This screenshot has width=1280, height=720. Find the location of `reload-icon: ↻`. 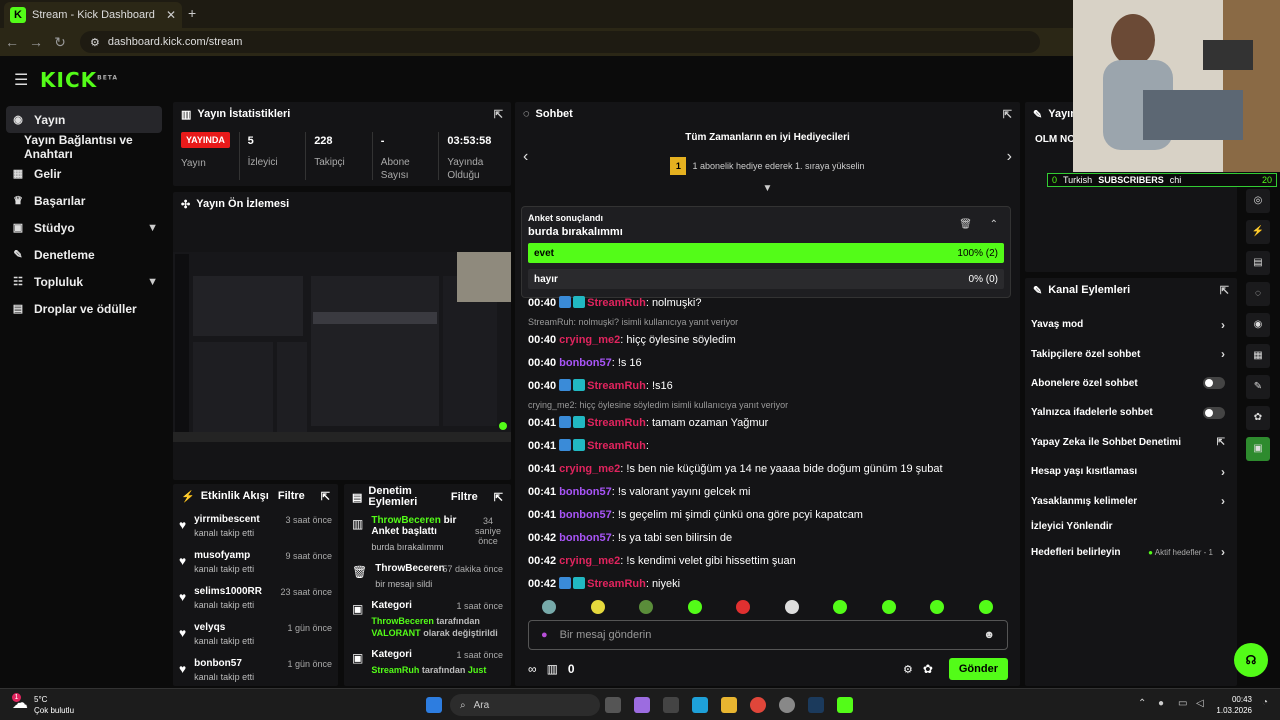

reload-icon: ↻ is located at coordinates (60, 42).